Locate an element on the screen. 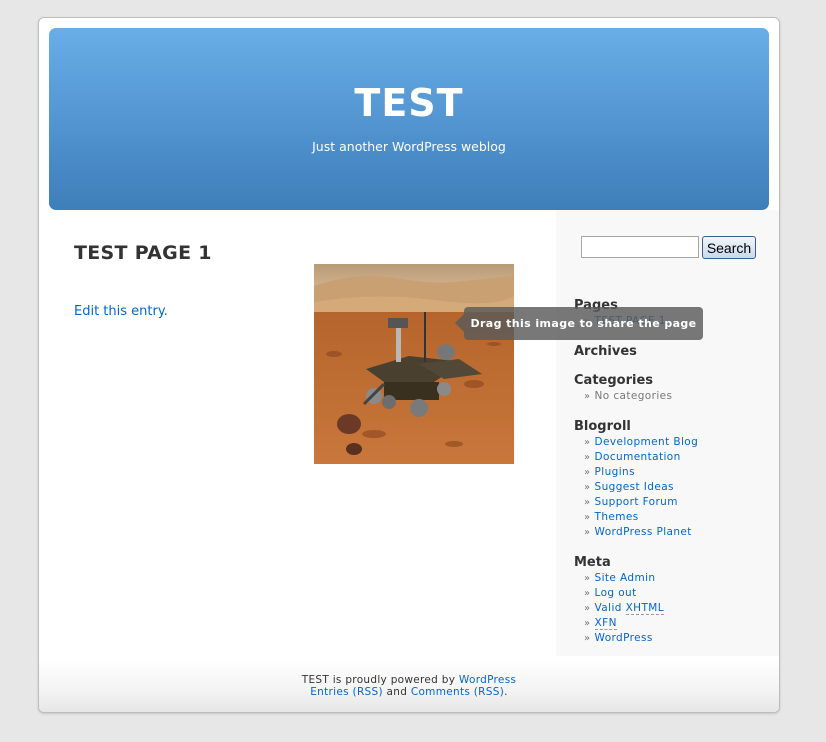  blogroll-link-wordpress-planet: WordPress Planet is located at coordinates (643, 532).